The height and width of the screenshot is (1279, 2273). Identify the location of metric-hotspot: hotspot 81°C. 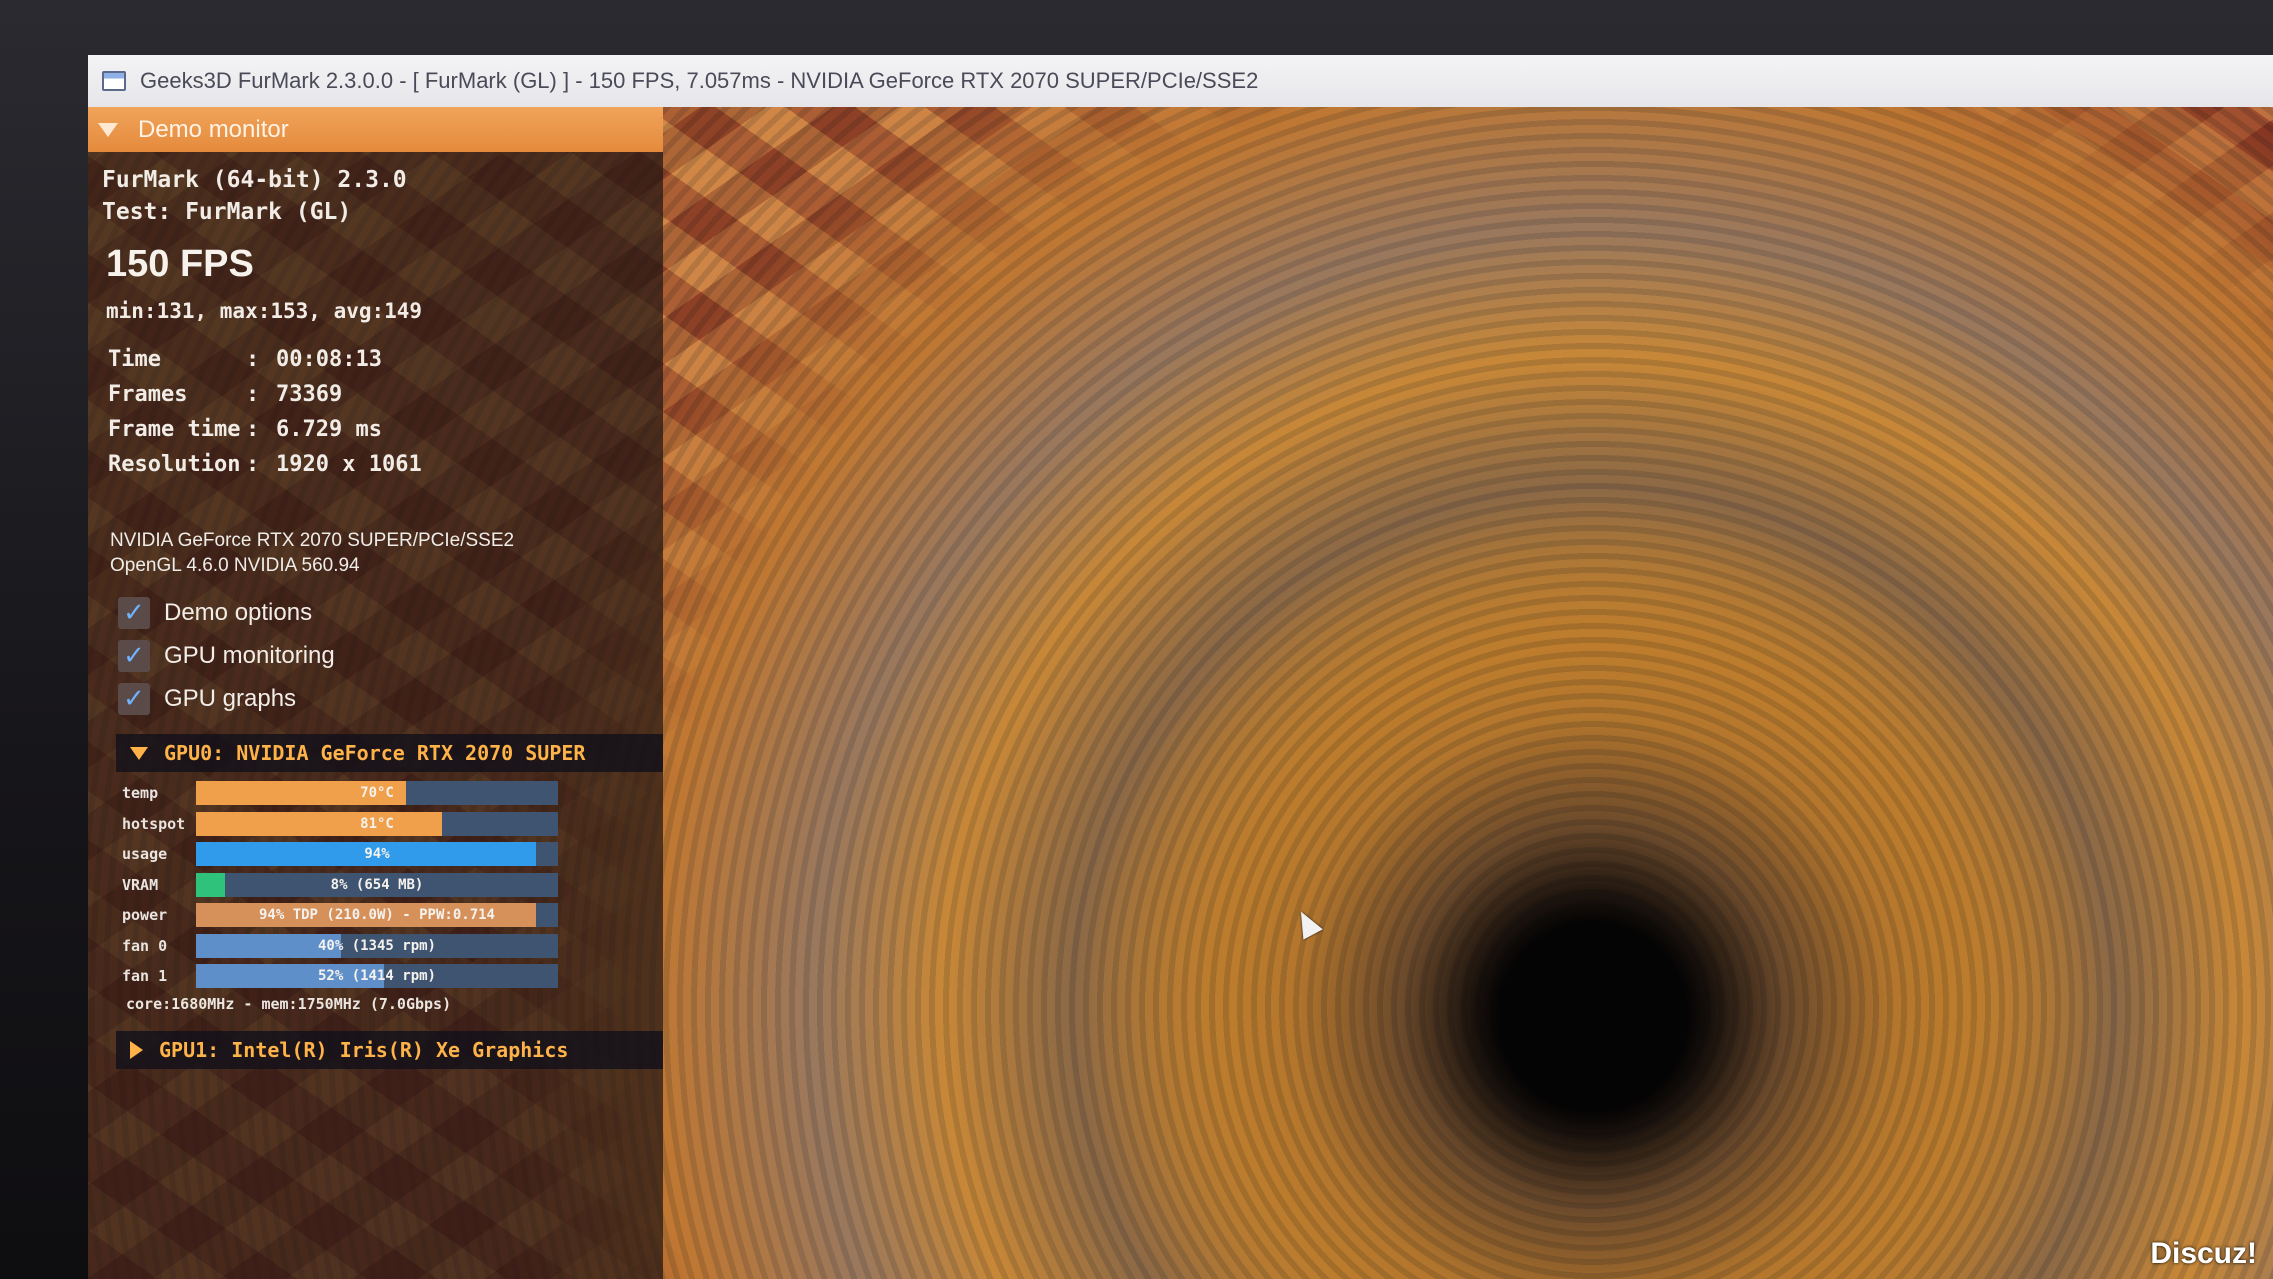
(340, 823).